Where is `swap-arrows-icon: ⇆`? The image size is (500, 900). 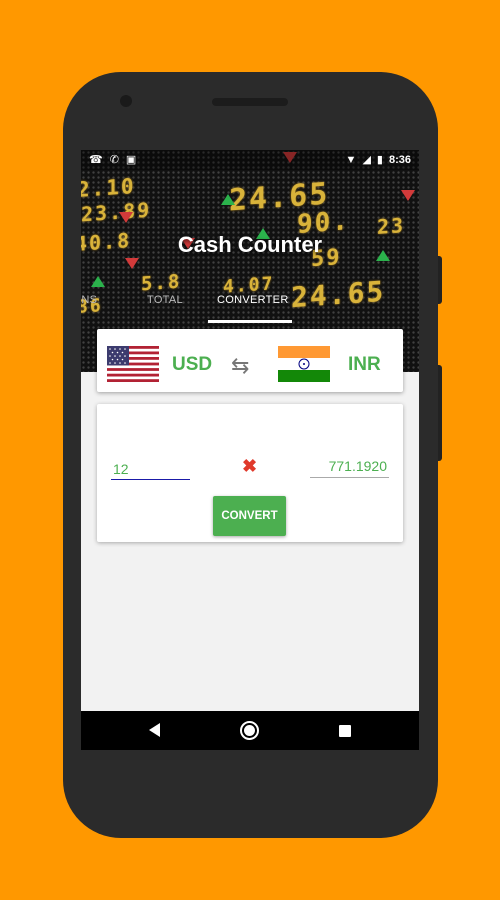 swap-arrows-icon: ⇆ is located at coordinates (240, 366).